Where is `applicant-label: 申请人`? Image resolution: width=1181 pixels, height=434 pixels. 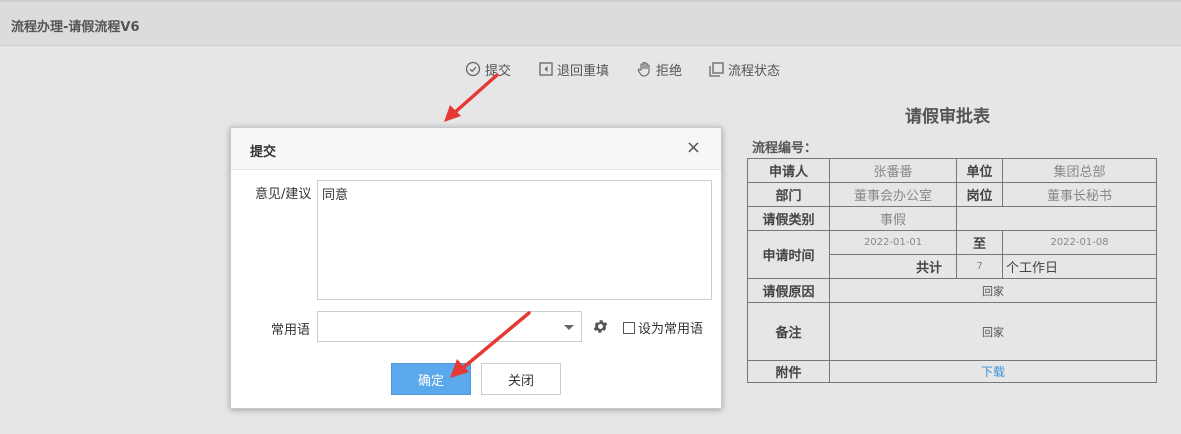 applicant-label: 申请人 is located at coordinates (788, 170).